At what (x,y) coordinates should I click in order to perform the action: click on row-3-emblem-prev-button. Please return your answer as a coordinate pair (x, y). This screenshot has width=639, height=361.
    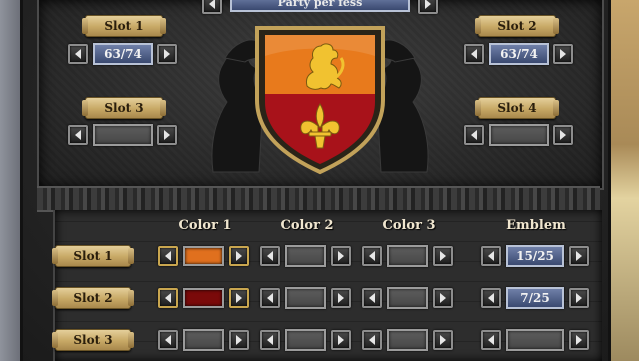
    Looking at the image, I should click on (491, 340).